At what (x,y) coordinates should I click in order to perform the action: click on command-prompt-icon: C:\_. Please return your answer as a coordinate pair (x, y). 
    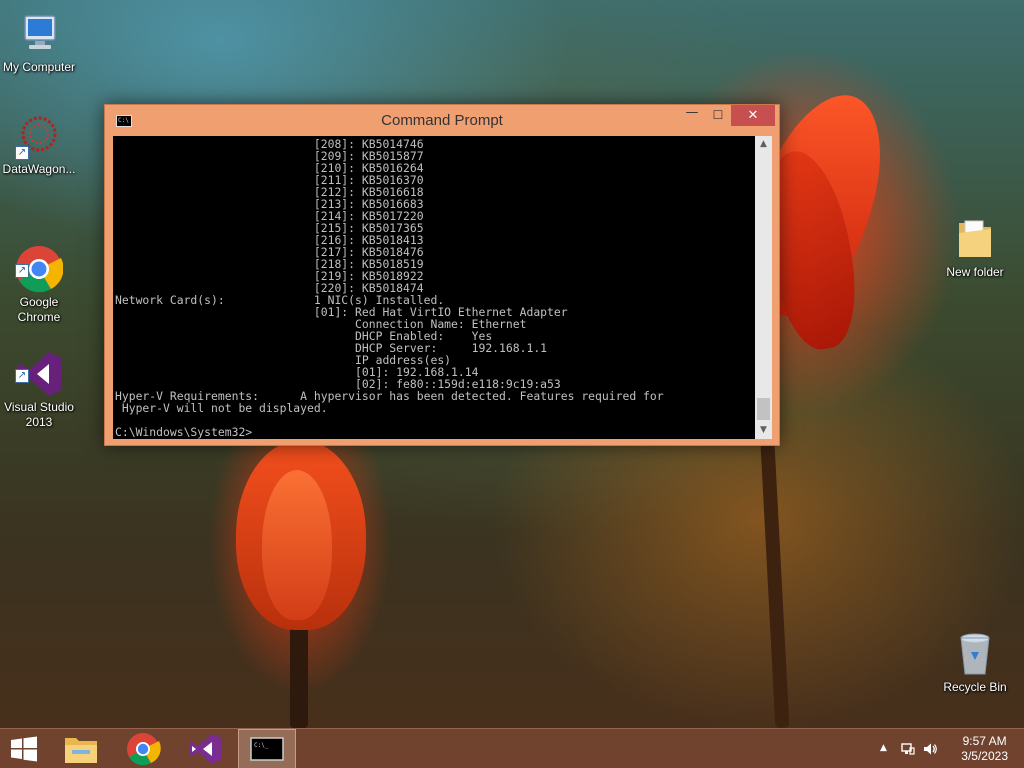
    Looking at the image, I should click on (267, 749).